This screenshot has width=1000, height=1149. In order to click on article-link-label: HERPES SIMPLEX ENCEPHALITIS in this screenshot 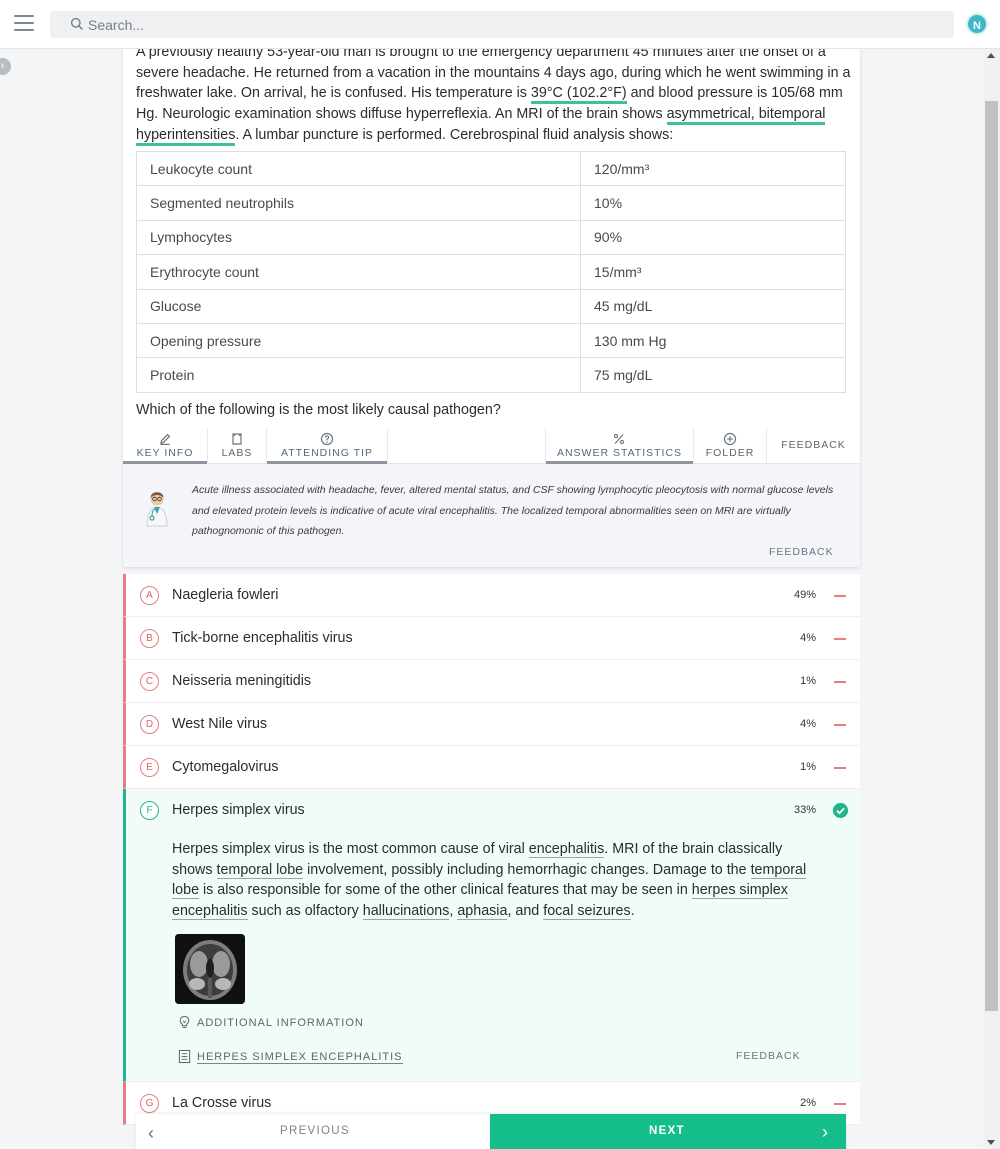, I will do `click(300, 1057)`.